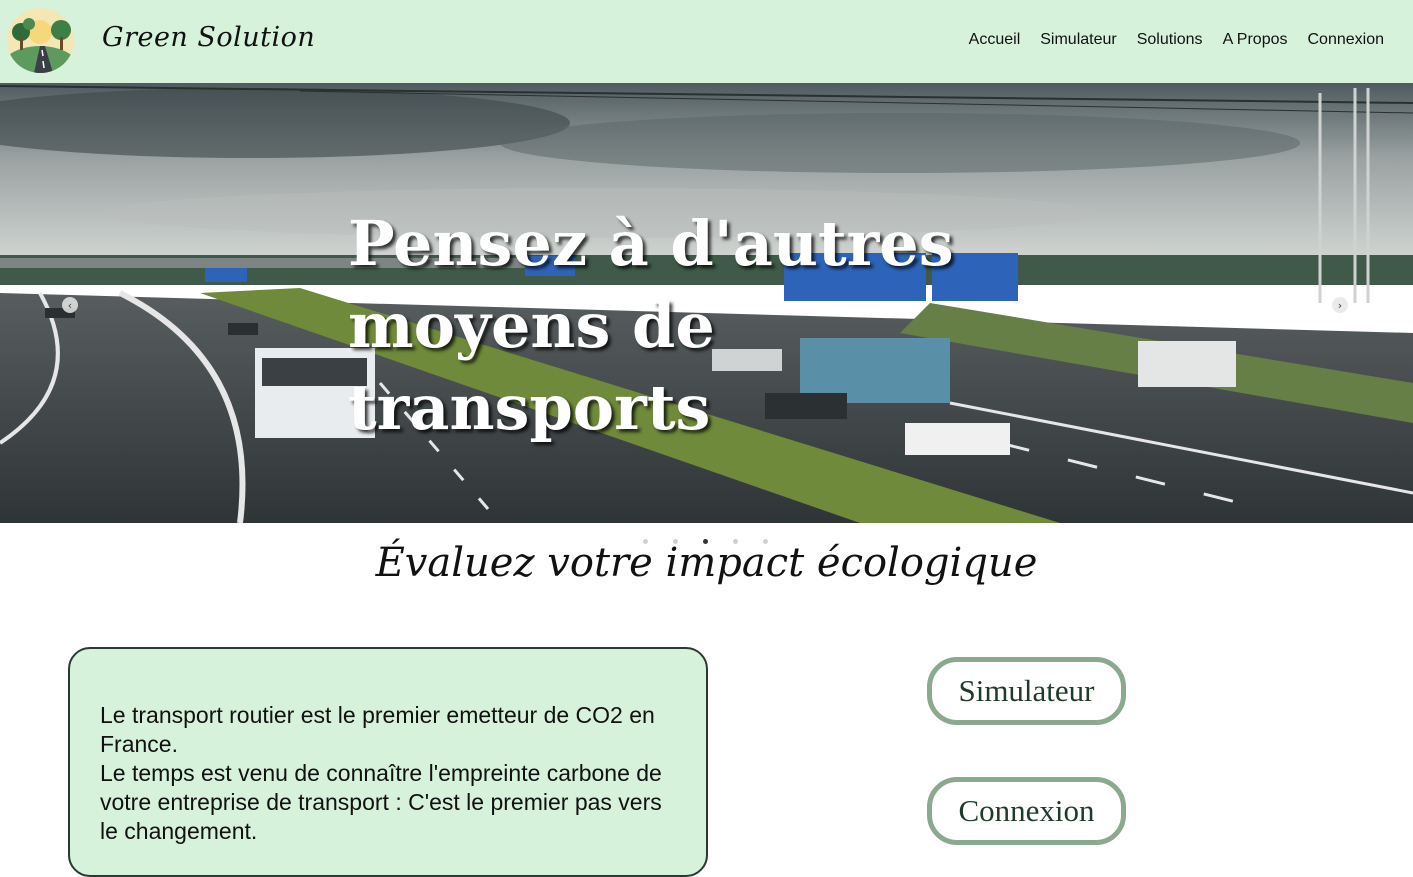 Image resolution: width=1413 pixels, height=877 pixels. I want to click on simulateur-button: Simulateur, so click(1026, 691).